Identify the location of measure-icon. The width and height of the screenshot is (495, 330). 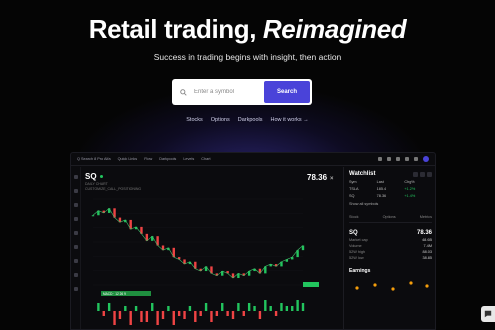
(76, 247).